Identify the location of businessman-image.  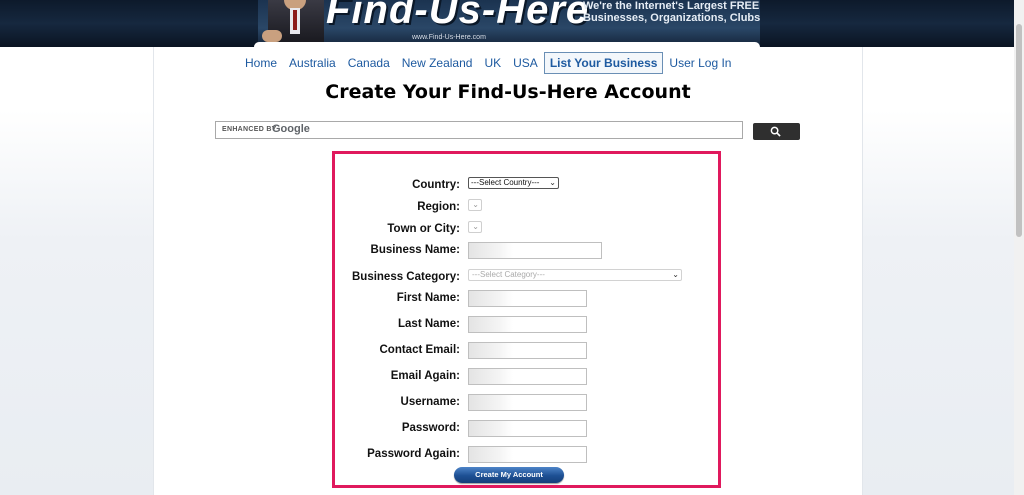
(293, 23).